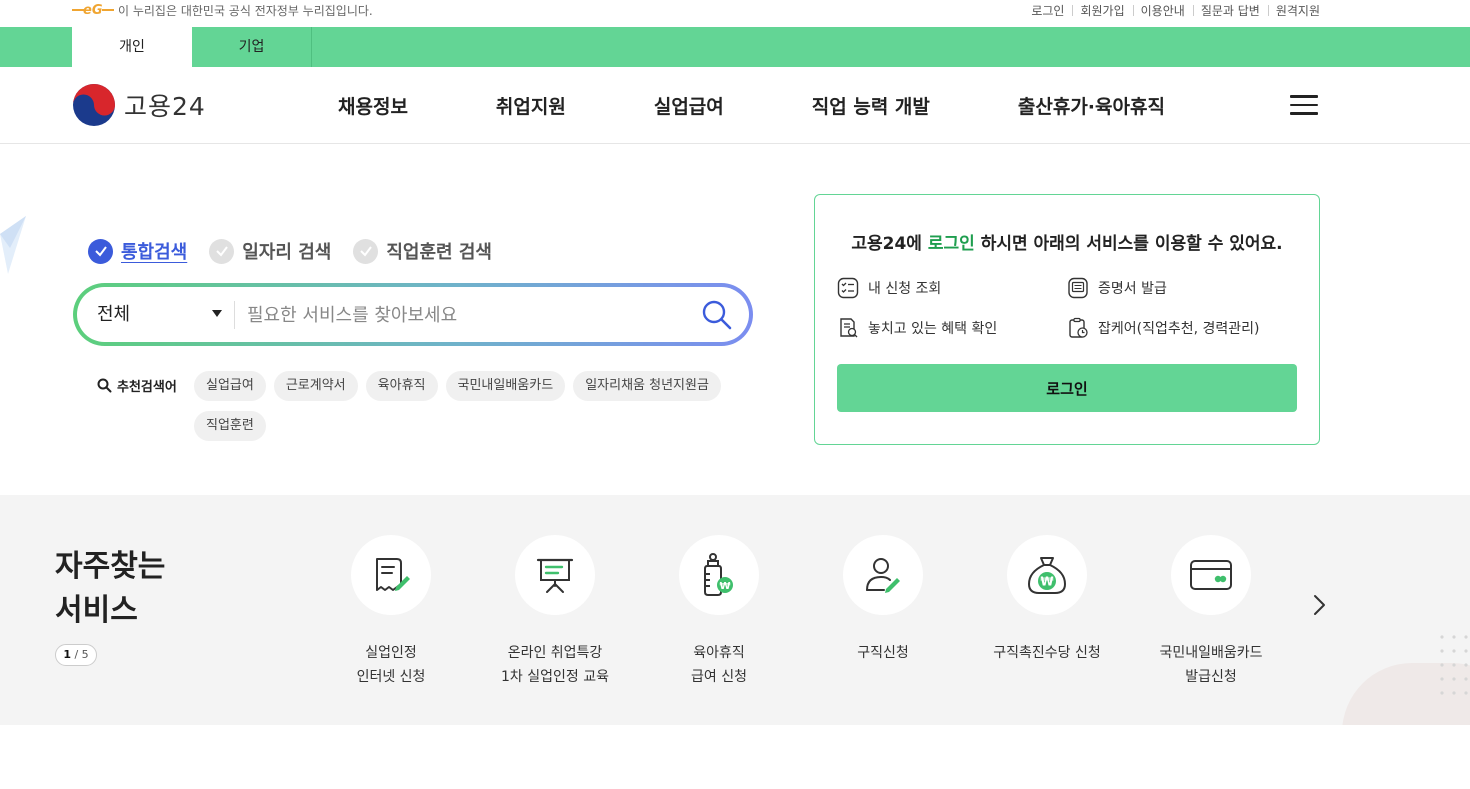  I want to click on document-pen-icon, so click(393, 574).